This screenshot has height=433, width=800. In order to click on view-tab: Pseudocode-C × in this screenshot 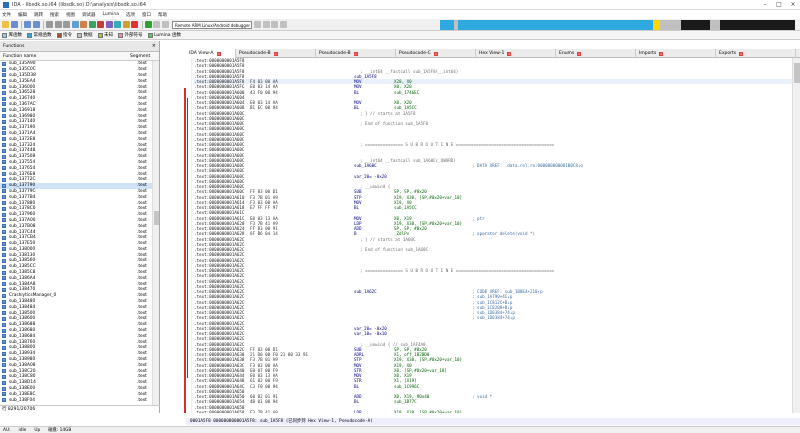, I will do `click(436, 53)`.